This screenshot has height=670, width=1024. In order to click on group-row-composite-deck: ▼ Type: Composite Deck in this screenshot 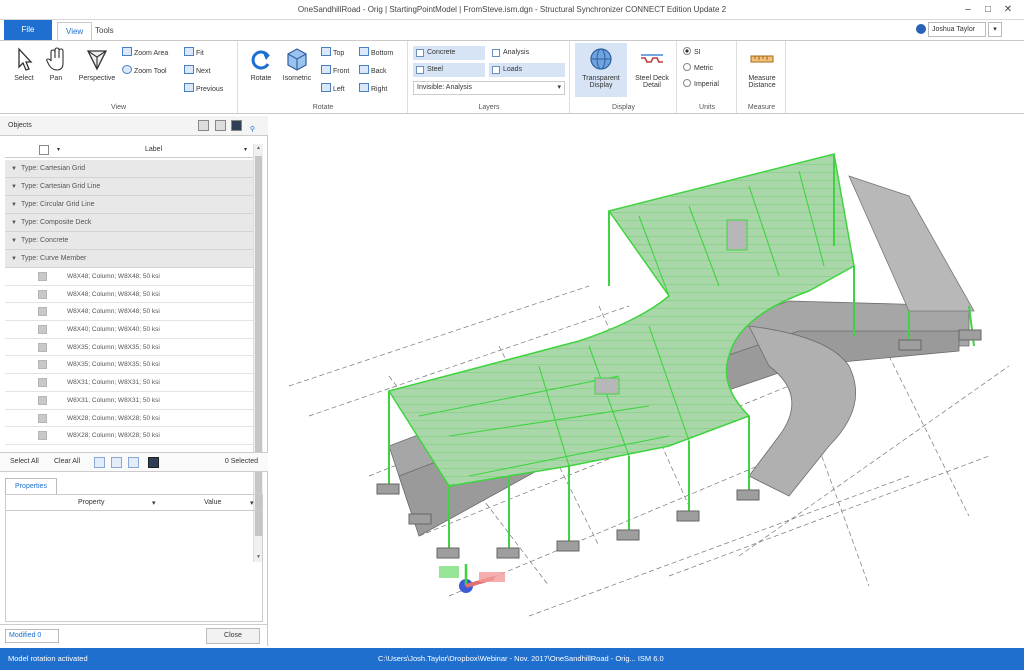, I will do `click(129, 223)`.